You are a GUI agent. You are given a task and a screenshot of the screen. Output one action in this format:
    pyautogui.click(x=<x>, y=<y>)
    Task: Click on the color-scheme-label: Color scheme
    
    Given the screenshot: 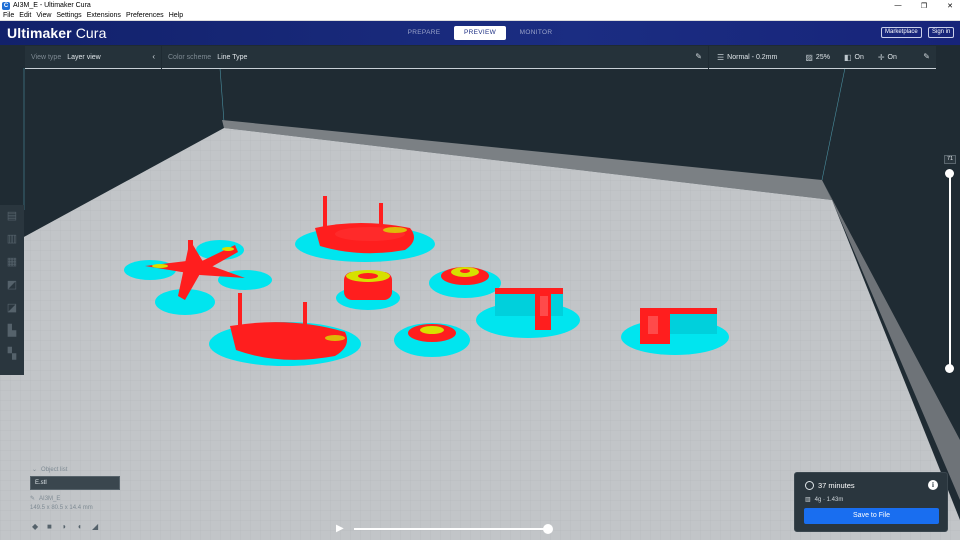 What is the action you would take?
    pyautogui.click(x=190, y=57)
    